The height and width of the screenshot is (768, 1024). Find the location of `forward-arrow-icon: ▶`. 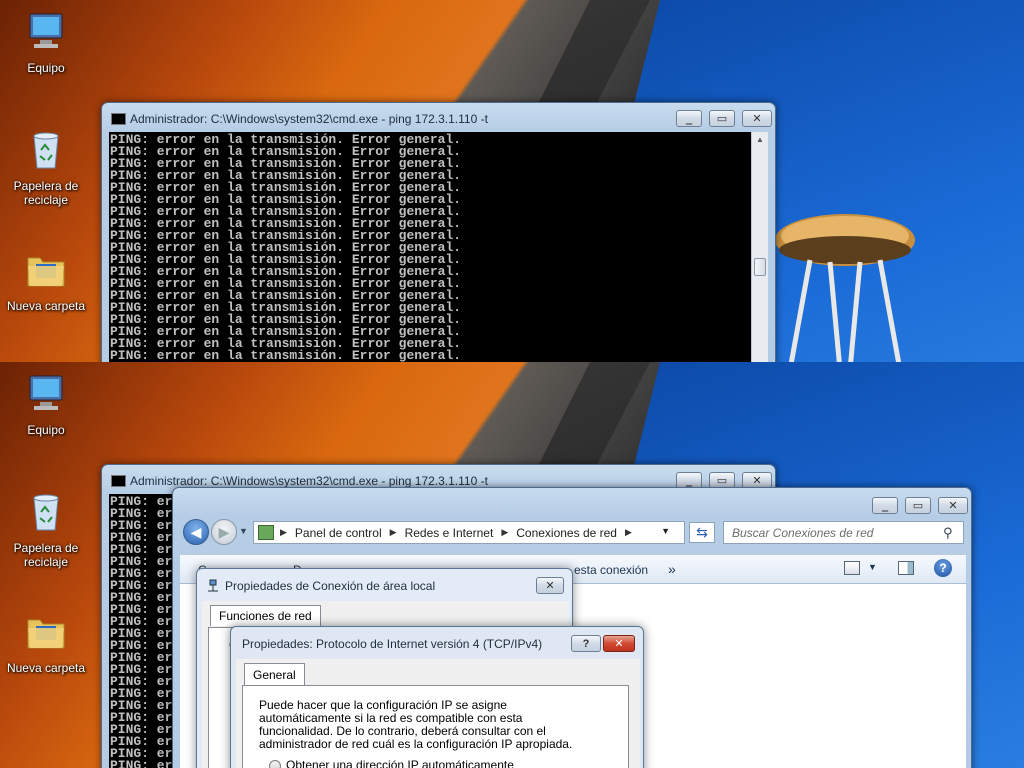

forward-arrow-icon: ▶ is located at coordinates (224, 531).